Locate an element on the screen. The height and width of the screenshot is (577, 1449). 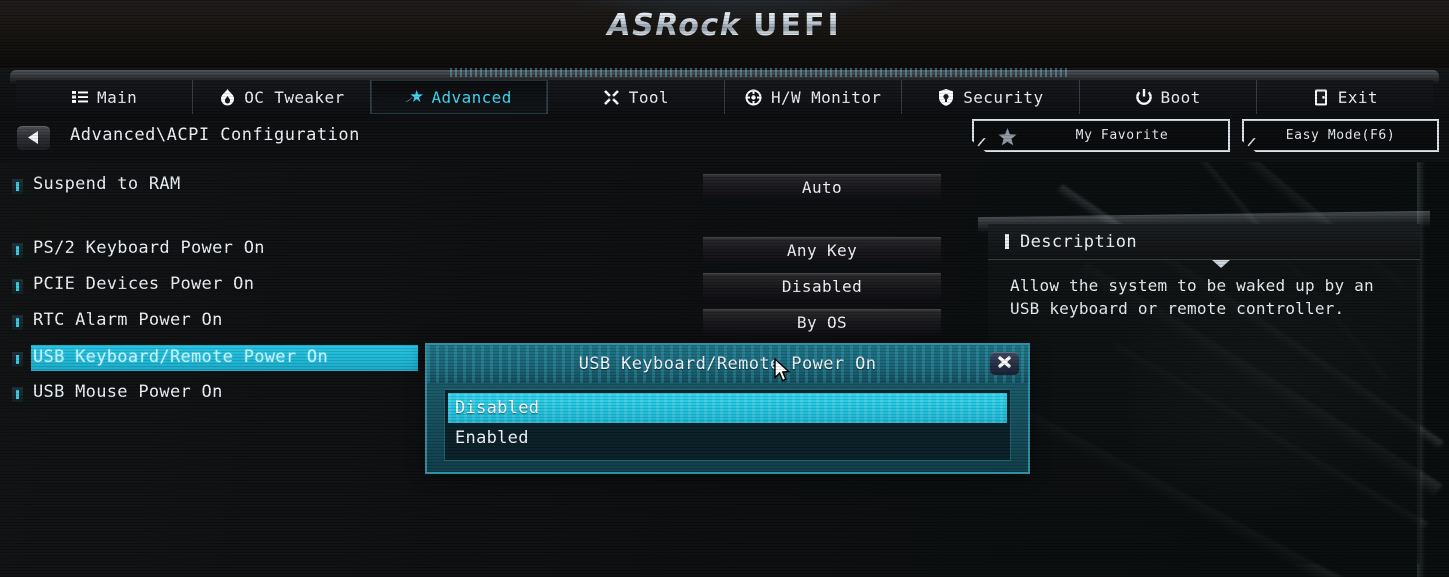
power-icon is located at coordinates (1144, 97).